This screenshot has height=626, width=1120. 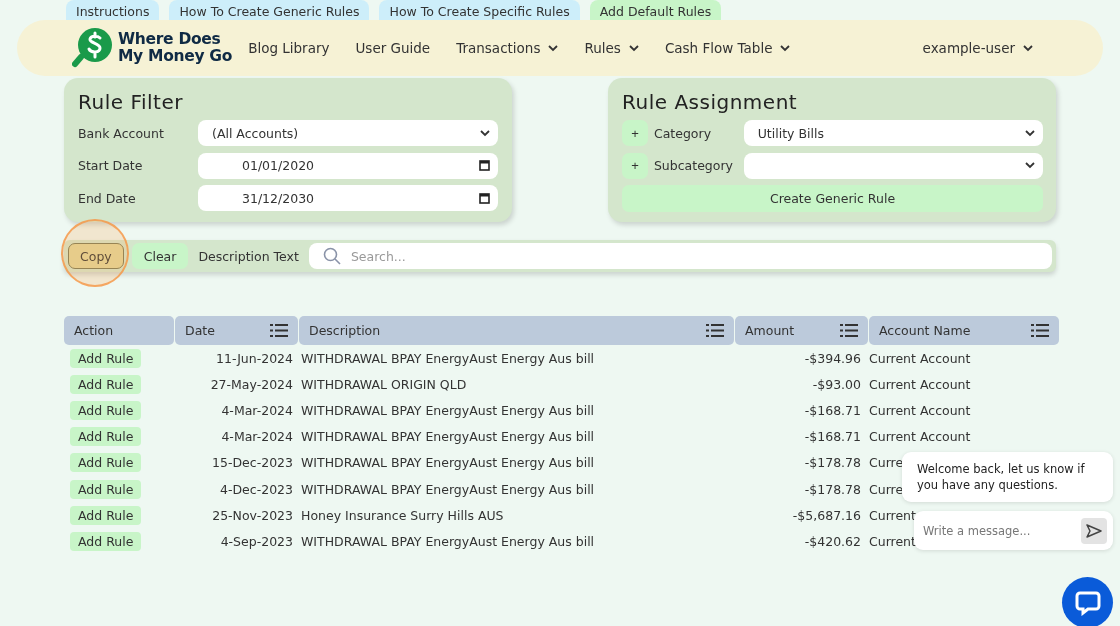 What do you see at coordinates (348, 133) in the screenshot?
I see `select-field: (All Accounts)` at bounding box center [348, 133].